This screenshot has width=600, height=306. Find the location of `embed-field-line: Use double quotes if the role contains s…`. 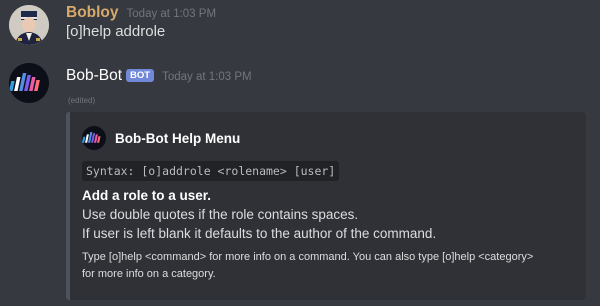

embed-field-line: Use double quotes if the role contains s… is located at coordinates (220, 214).